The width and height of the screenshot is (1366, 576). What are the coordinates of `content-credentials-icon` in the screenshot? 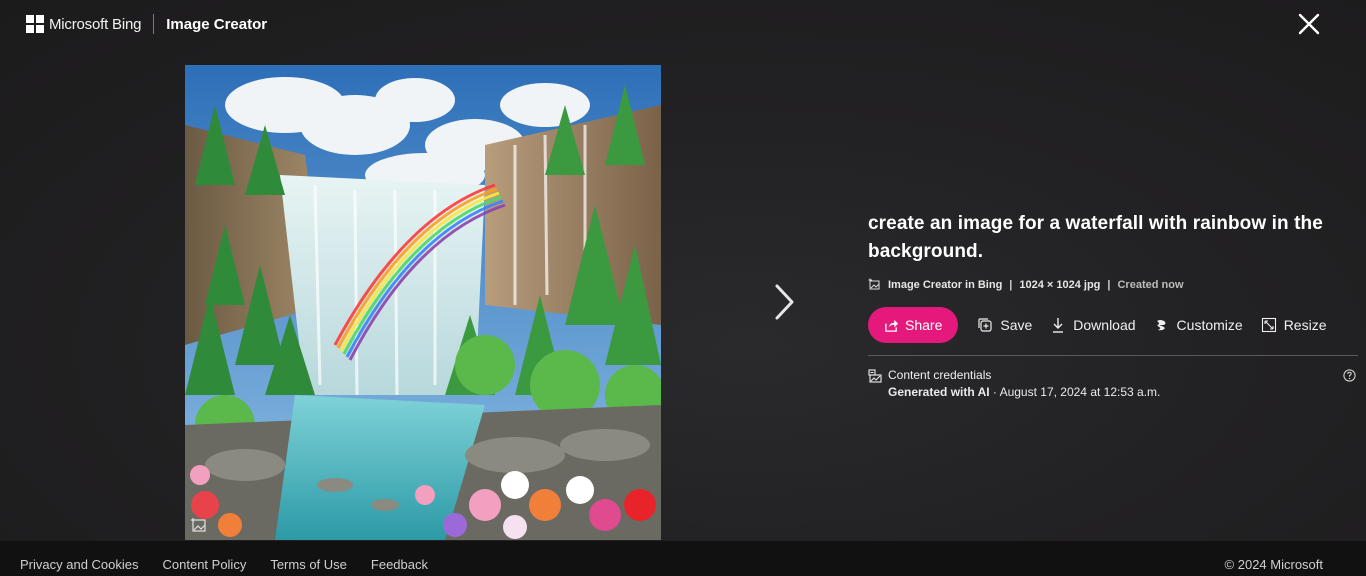 It's located at (875, 376).